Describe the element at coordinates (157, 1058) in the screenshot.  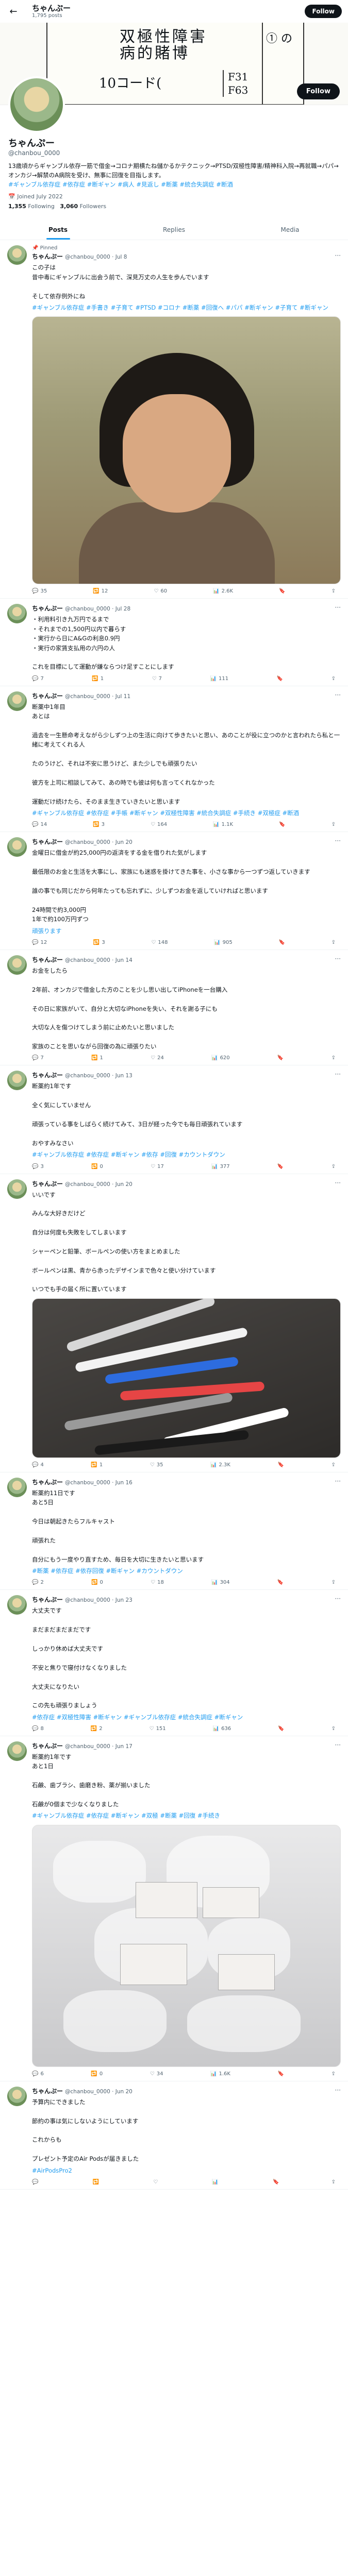
I see `like-button: ♡ 24` at that location.